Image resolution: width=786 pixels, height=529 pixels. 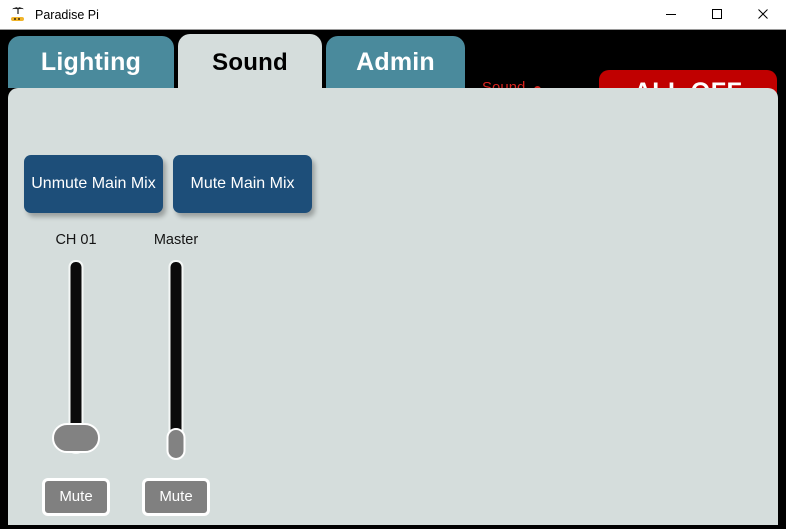 I want to click on channel-strip-ch01: CH 01 Mute, so click(x=76, y=374).